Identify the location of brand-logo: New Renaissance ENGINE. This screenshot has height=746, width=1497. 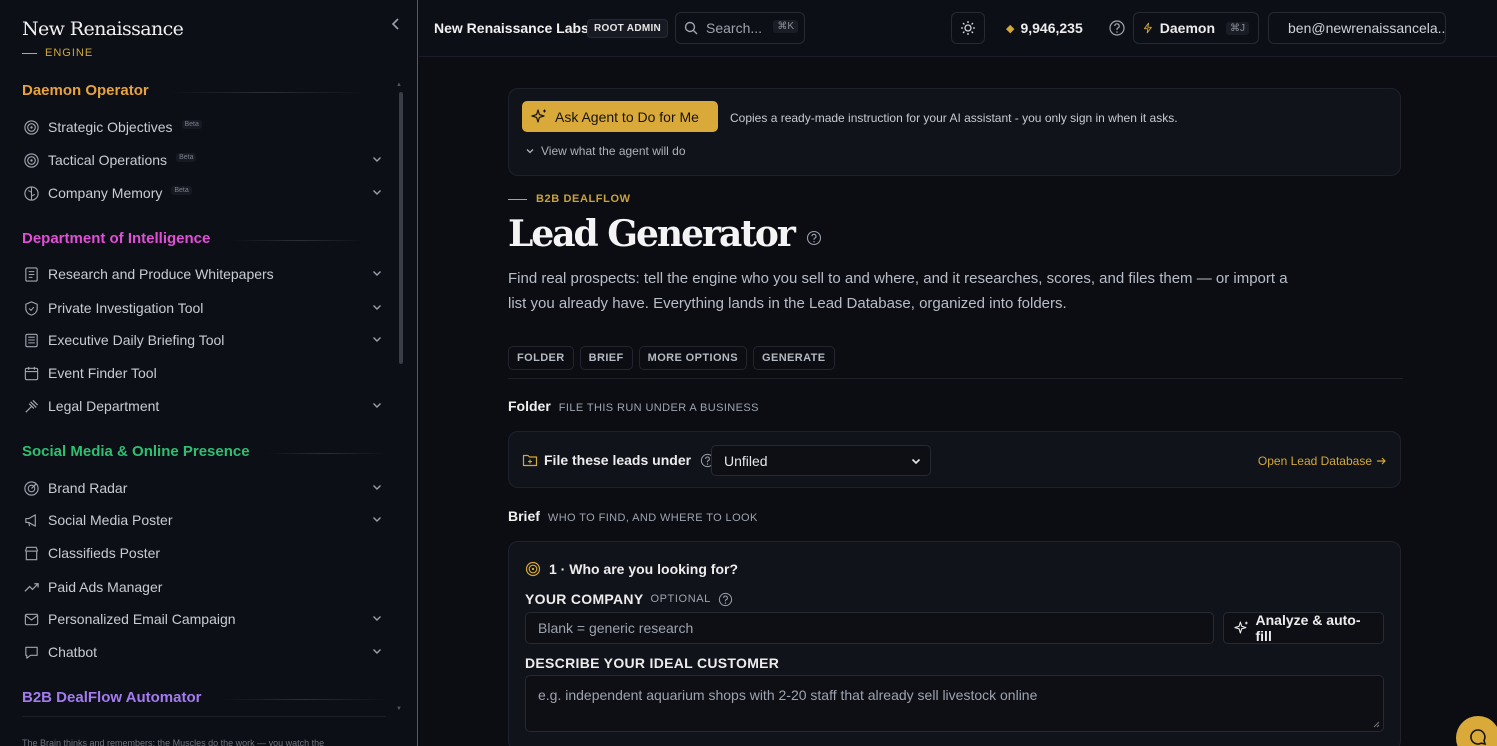
(103, 38).